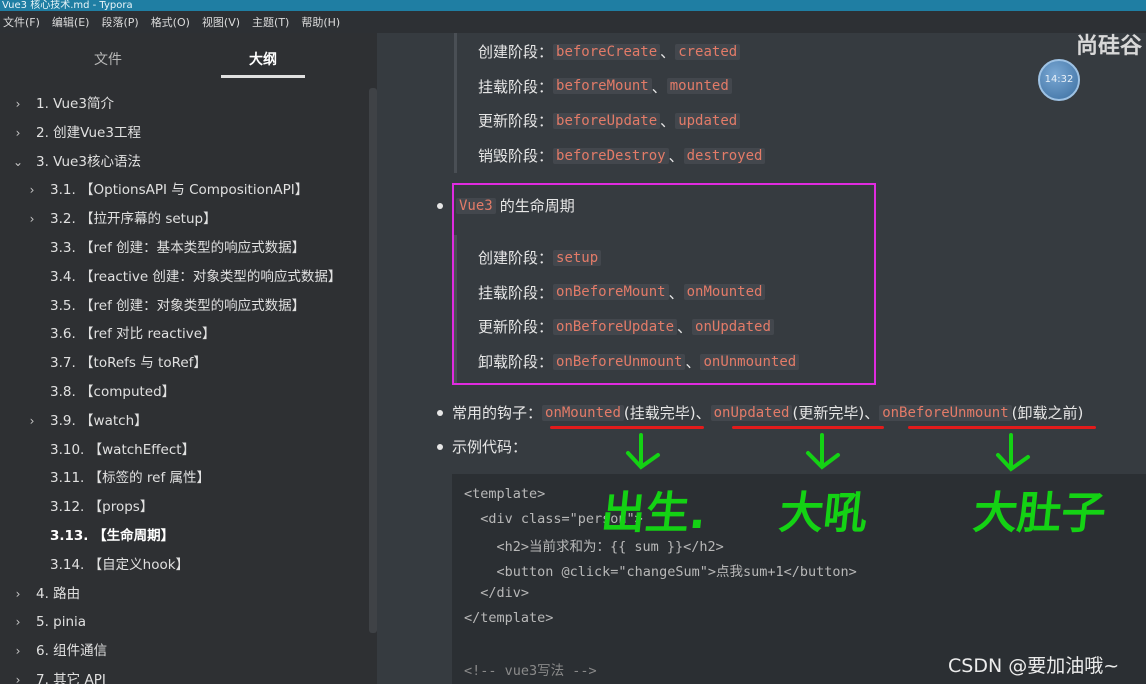 The image size is (1146, 684). I want to click on outline-item-label: 3.8. 【computed】, so click(113, 391).